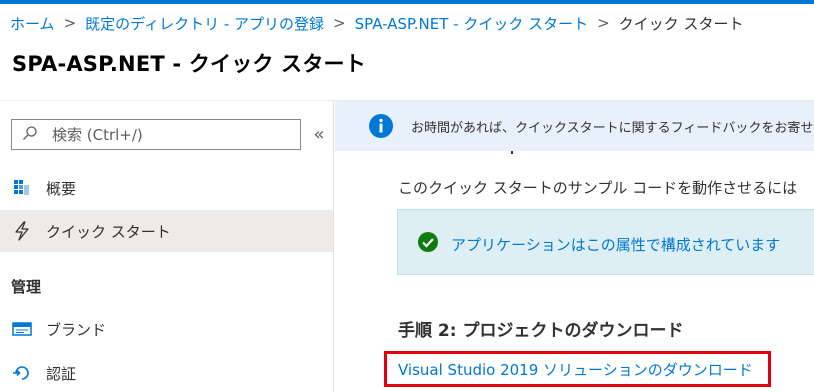 Image resolution: width=814 pixels, height=392 pixels. What do you see at coordinates (428, 242) in the screenshot?
I see `check-circle-icon` at bounding box center [428, 242].